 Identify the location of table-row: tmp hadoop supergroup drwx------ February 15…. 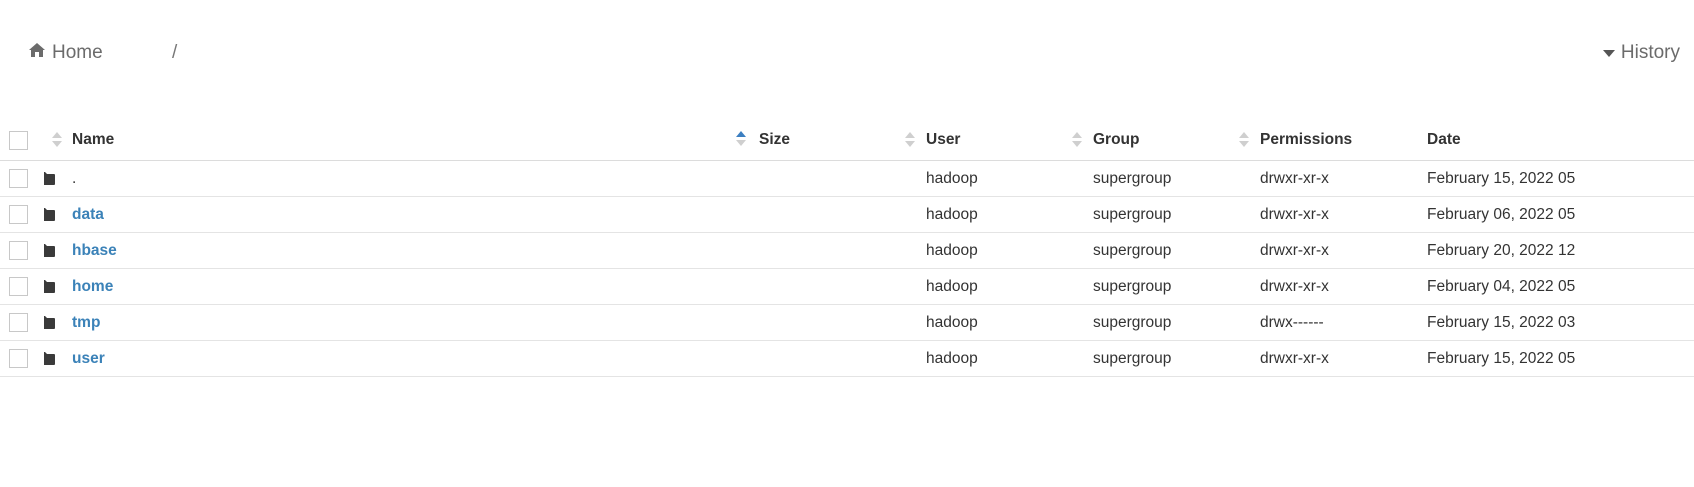
(847, 322).